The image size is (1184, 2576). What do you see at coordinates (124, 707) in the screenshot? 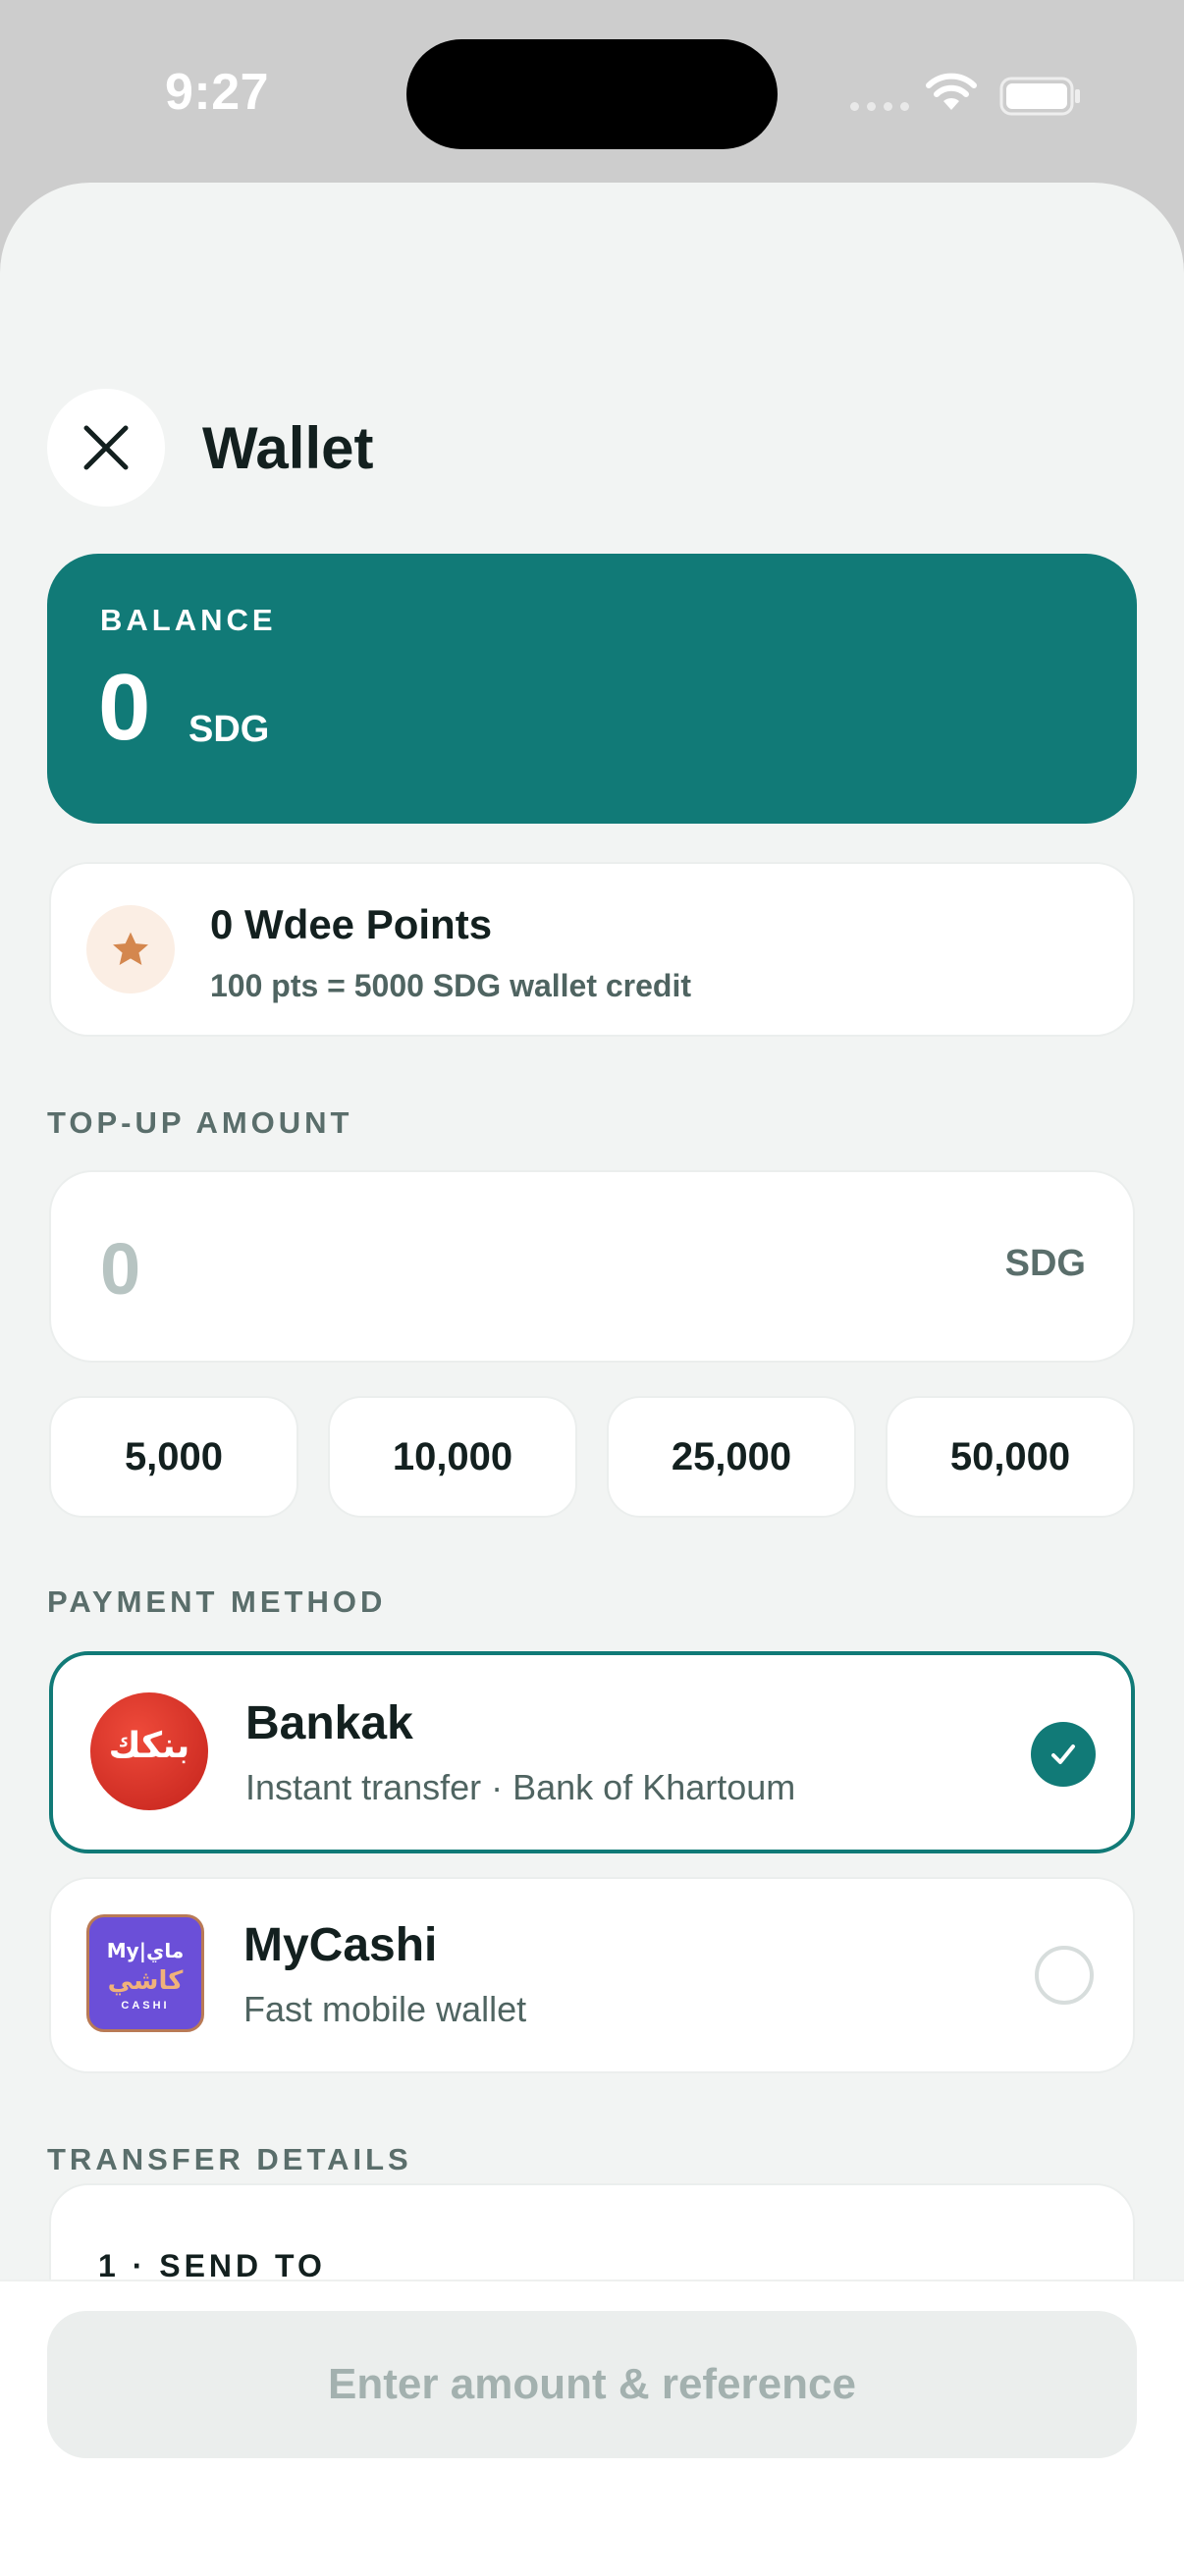
I see `balance-amount: 0` at bounding box center [124, 707].